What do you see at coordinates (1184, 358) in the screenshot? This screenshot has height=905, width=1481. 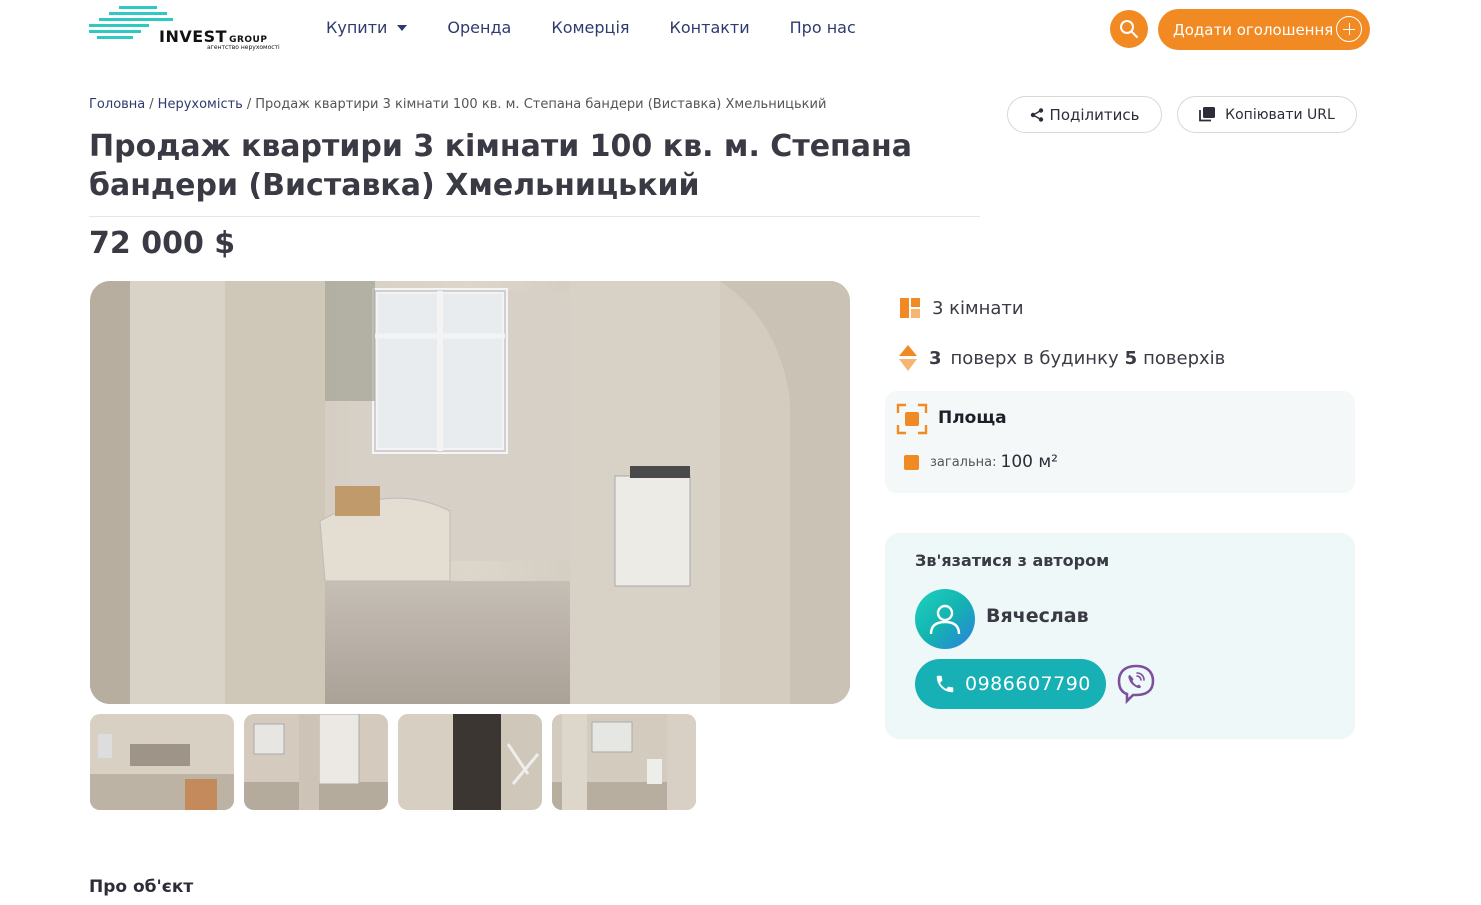 I see `floors-word: поверхів` at bounding box center [1184, 358].